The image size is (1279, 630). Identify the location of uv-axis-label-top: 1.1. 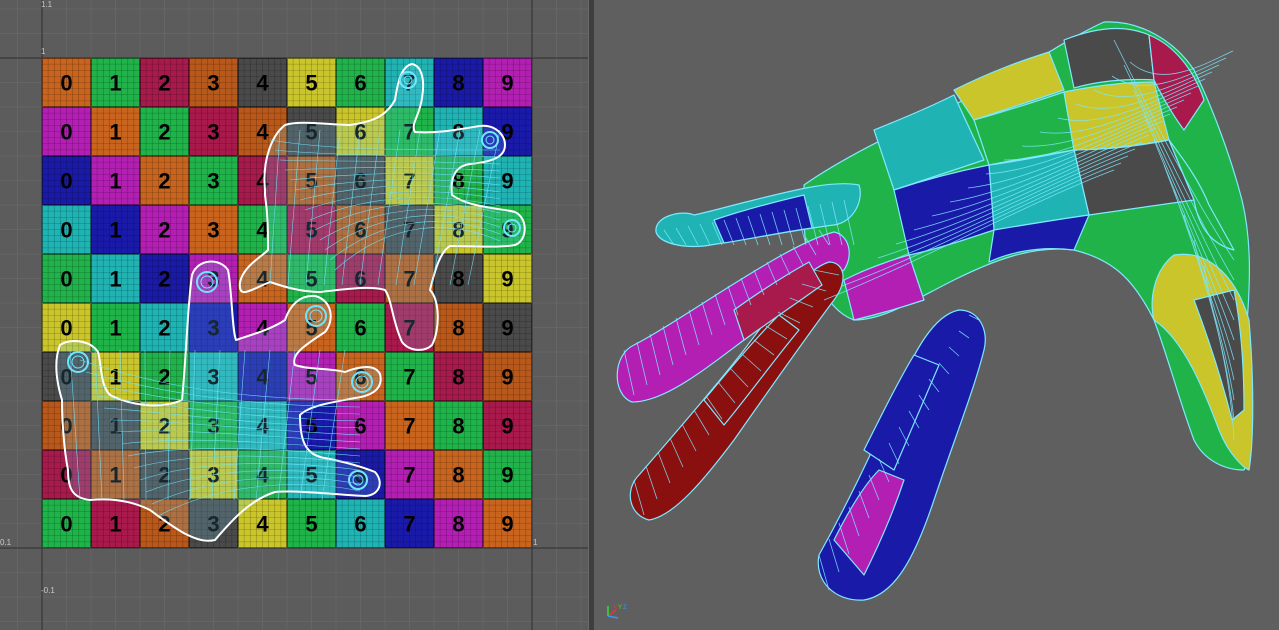
(47, 4).